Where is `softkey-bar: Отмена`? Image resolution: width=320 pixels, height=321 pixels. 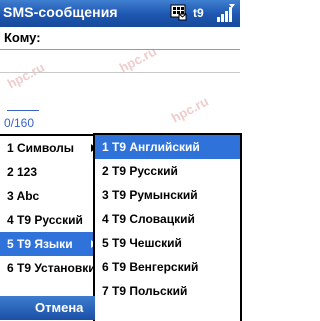
softkey-bar: Отмена is located at coordinates (47, 308).